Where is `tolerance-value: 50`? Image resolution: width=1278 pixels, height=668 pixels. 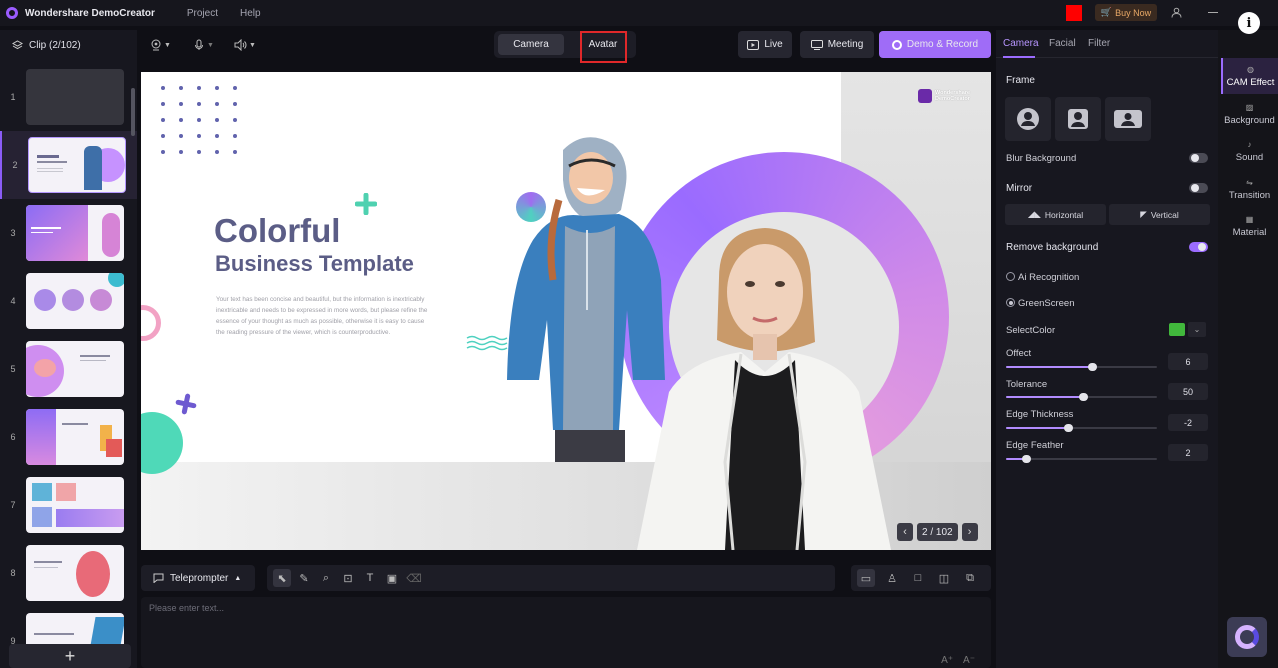 tolerance-value: 50 is located at coordinates (1188, 391).